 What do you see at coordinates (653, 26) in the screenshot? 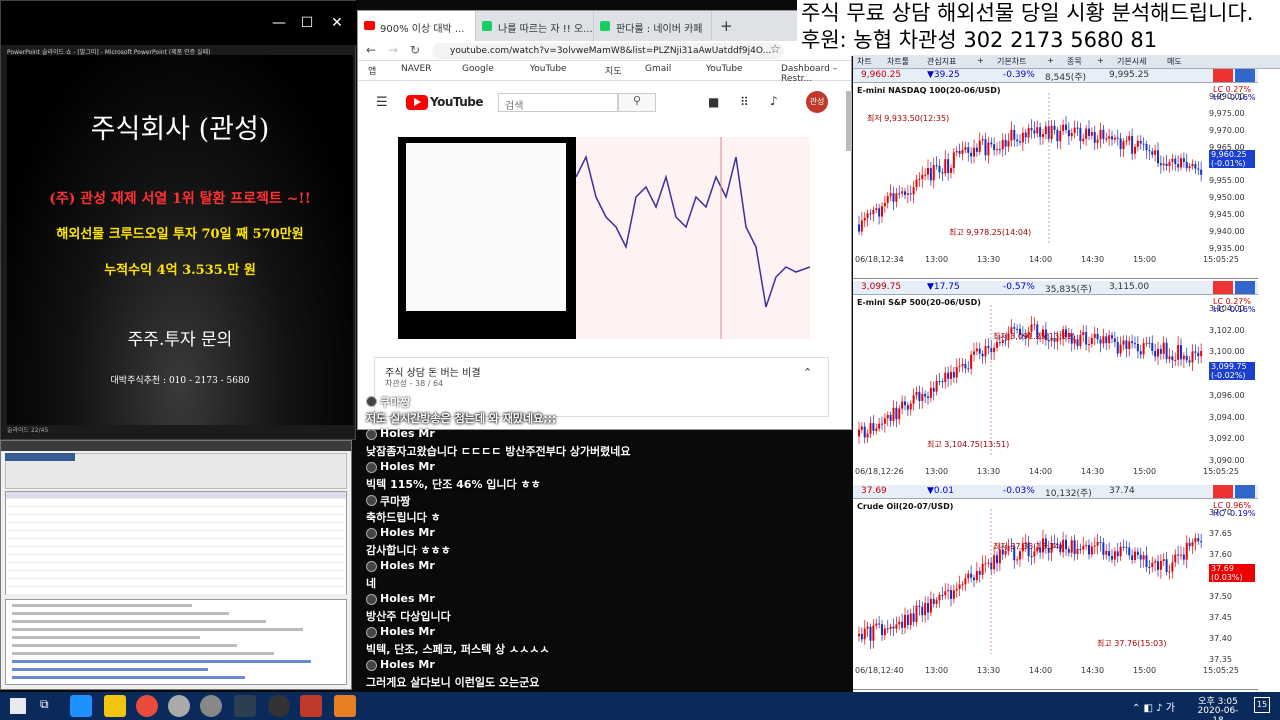
I see `tab-naver2: 판다룰 : 네이버 카페` at bounding box center [653, 26].